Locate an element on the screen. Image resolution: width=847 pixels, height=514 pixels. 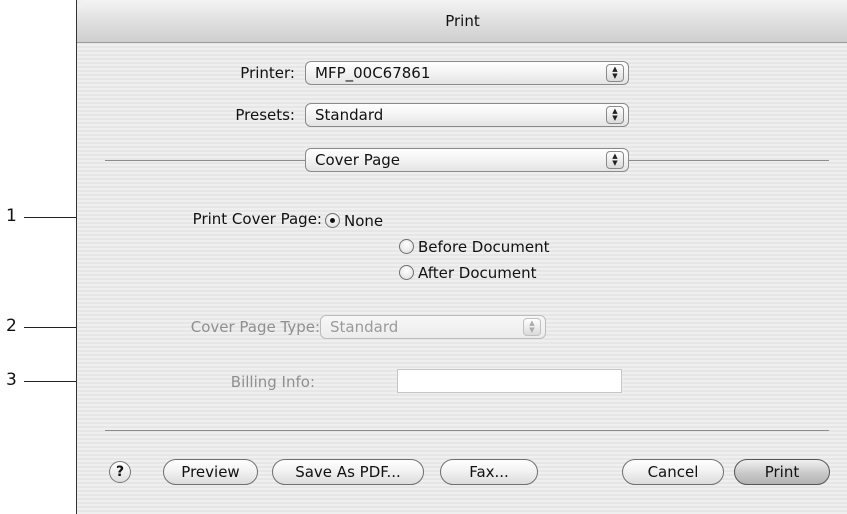
separator-right is located at coordinates (729, 160).